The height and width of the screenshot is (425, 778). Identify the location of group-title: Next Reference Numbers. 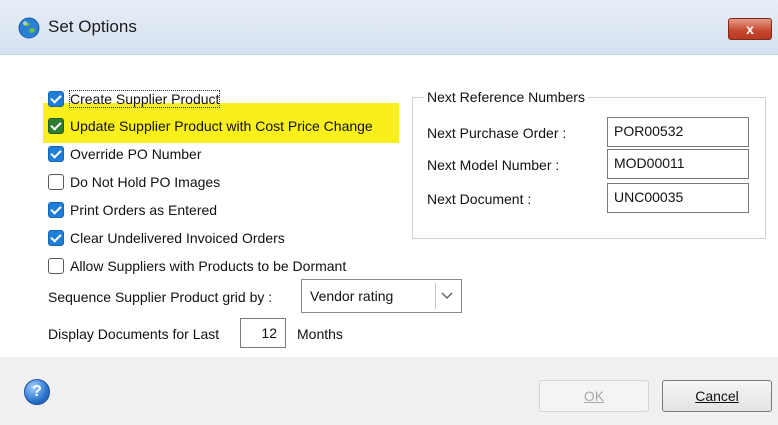
(506, 97).